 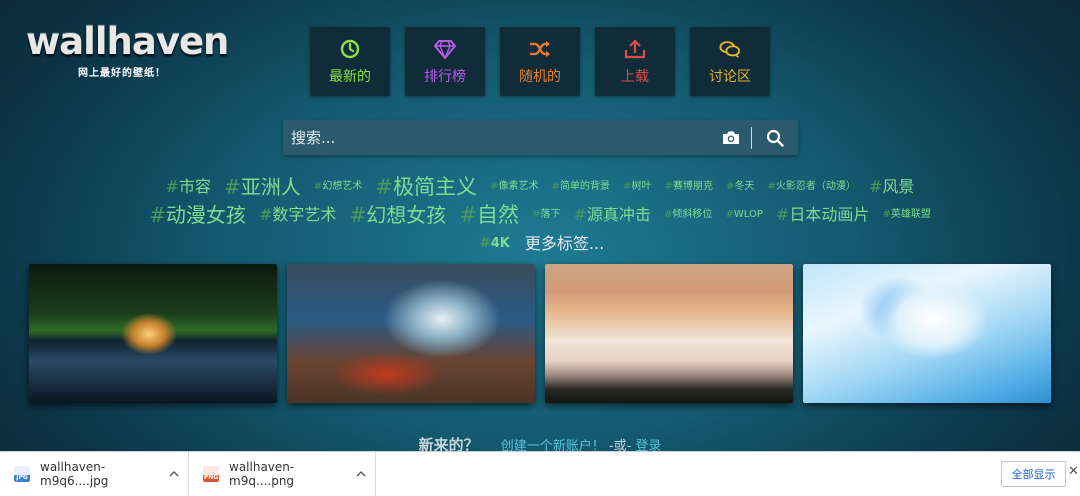 What do you see at coordinates (731, 137) in the screenshot?
I see `camera-icon` at bounding box center [731, 137].